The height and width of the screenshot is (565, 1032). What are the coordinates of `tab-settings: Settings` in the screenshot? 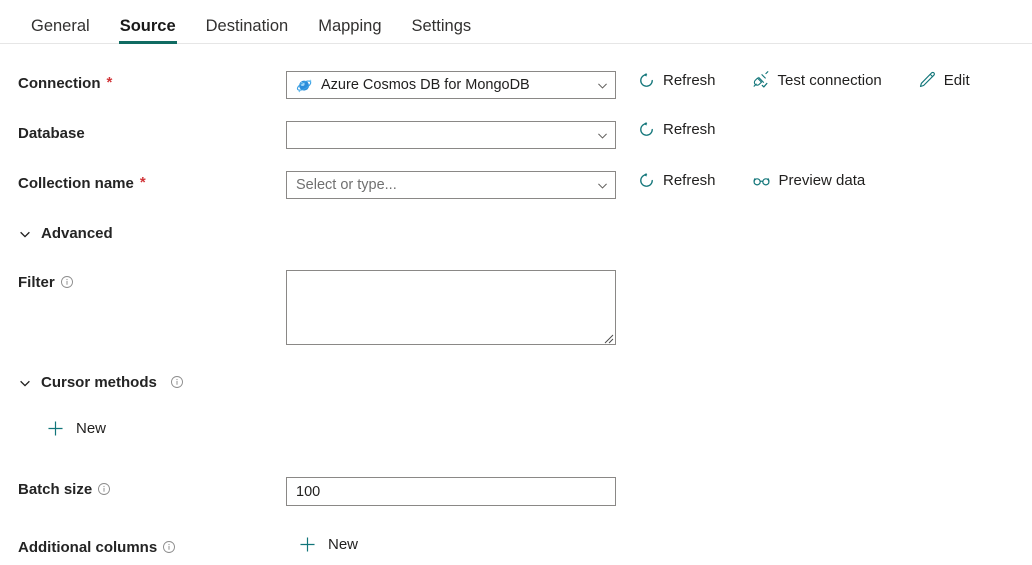 It's located at (442, 22).